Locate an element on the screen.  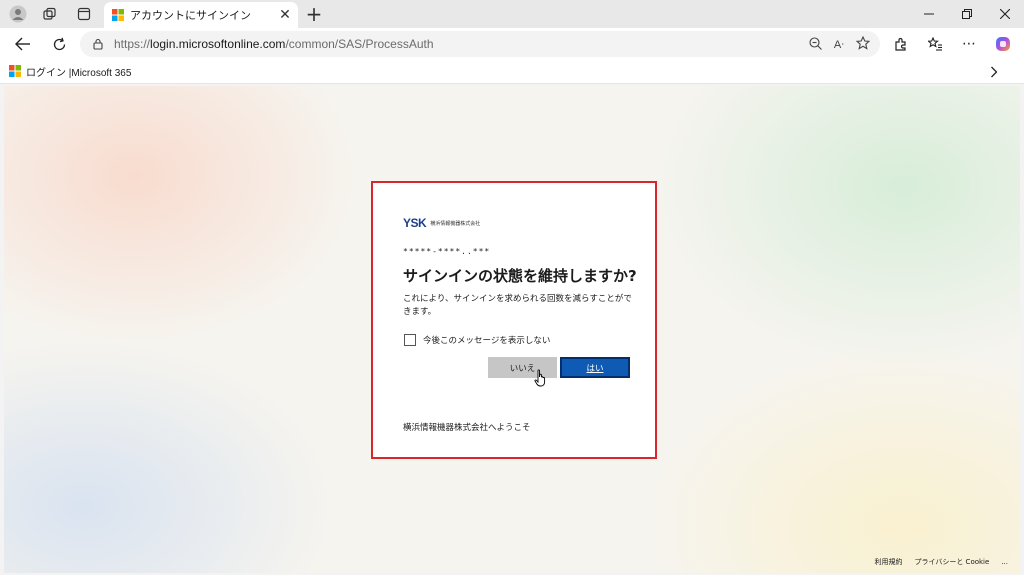
dont-show-again-checkbox is located at coordinates (410, 340).